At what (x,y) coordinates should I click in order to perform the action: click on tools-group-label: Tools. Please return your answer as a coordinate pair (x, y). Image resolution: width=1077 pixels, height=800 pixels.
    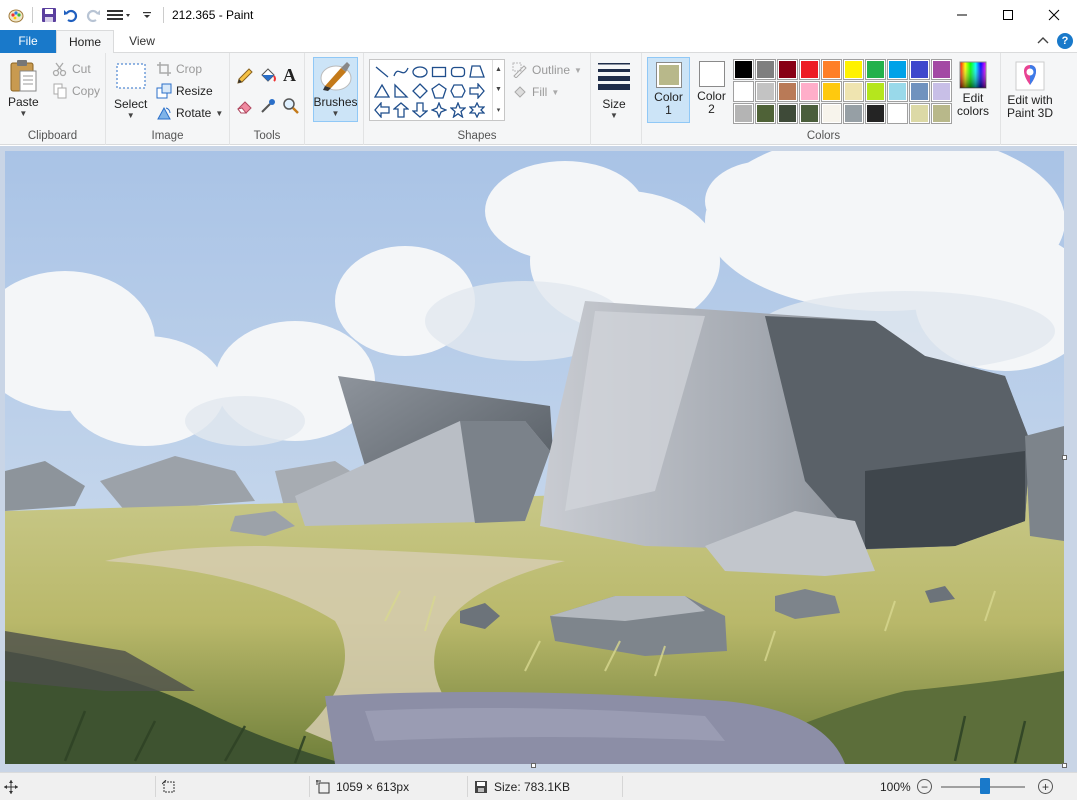
    Looking at the image, I should click on (267, 136).